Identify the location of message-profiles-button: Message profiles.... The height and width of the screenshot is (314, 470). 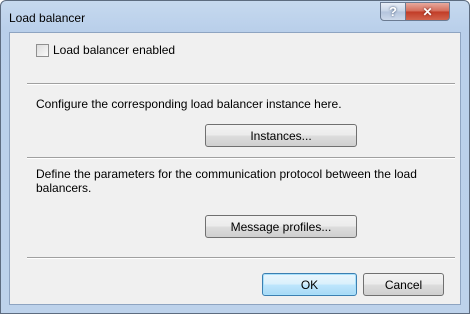
(281, 226).